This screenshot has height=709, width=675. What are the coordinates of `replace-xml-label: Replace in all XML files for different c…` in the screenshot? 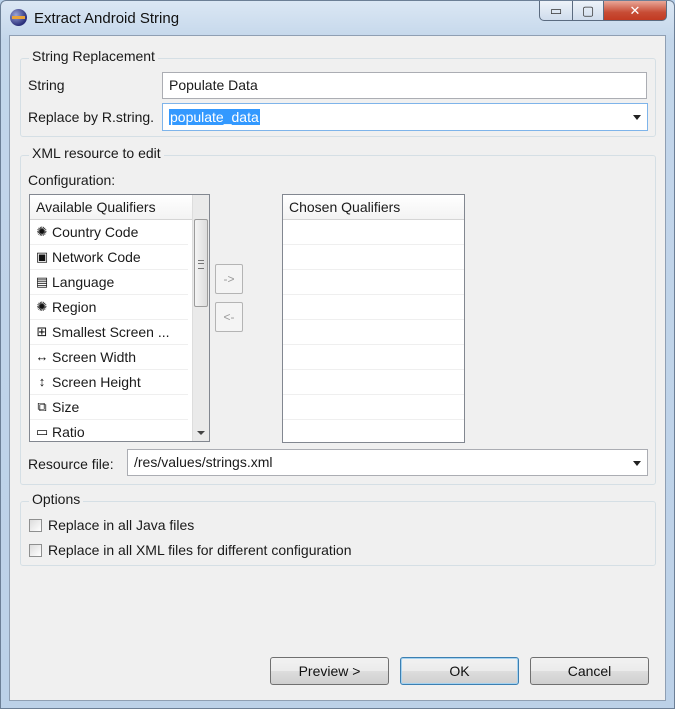 It's located at (200, 550).